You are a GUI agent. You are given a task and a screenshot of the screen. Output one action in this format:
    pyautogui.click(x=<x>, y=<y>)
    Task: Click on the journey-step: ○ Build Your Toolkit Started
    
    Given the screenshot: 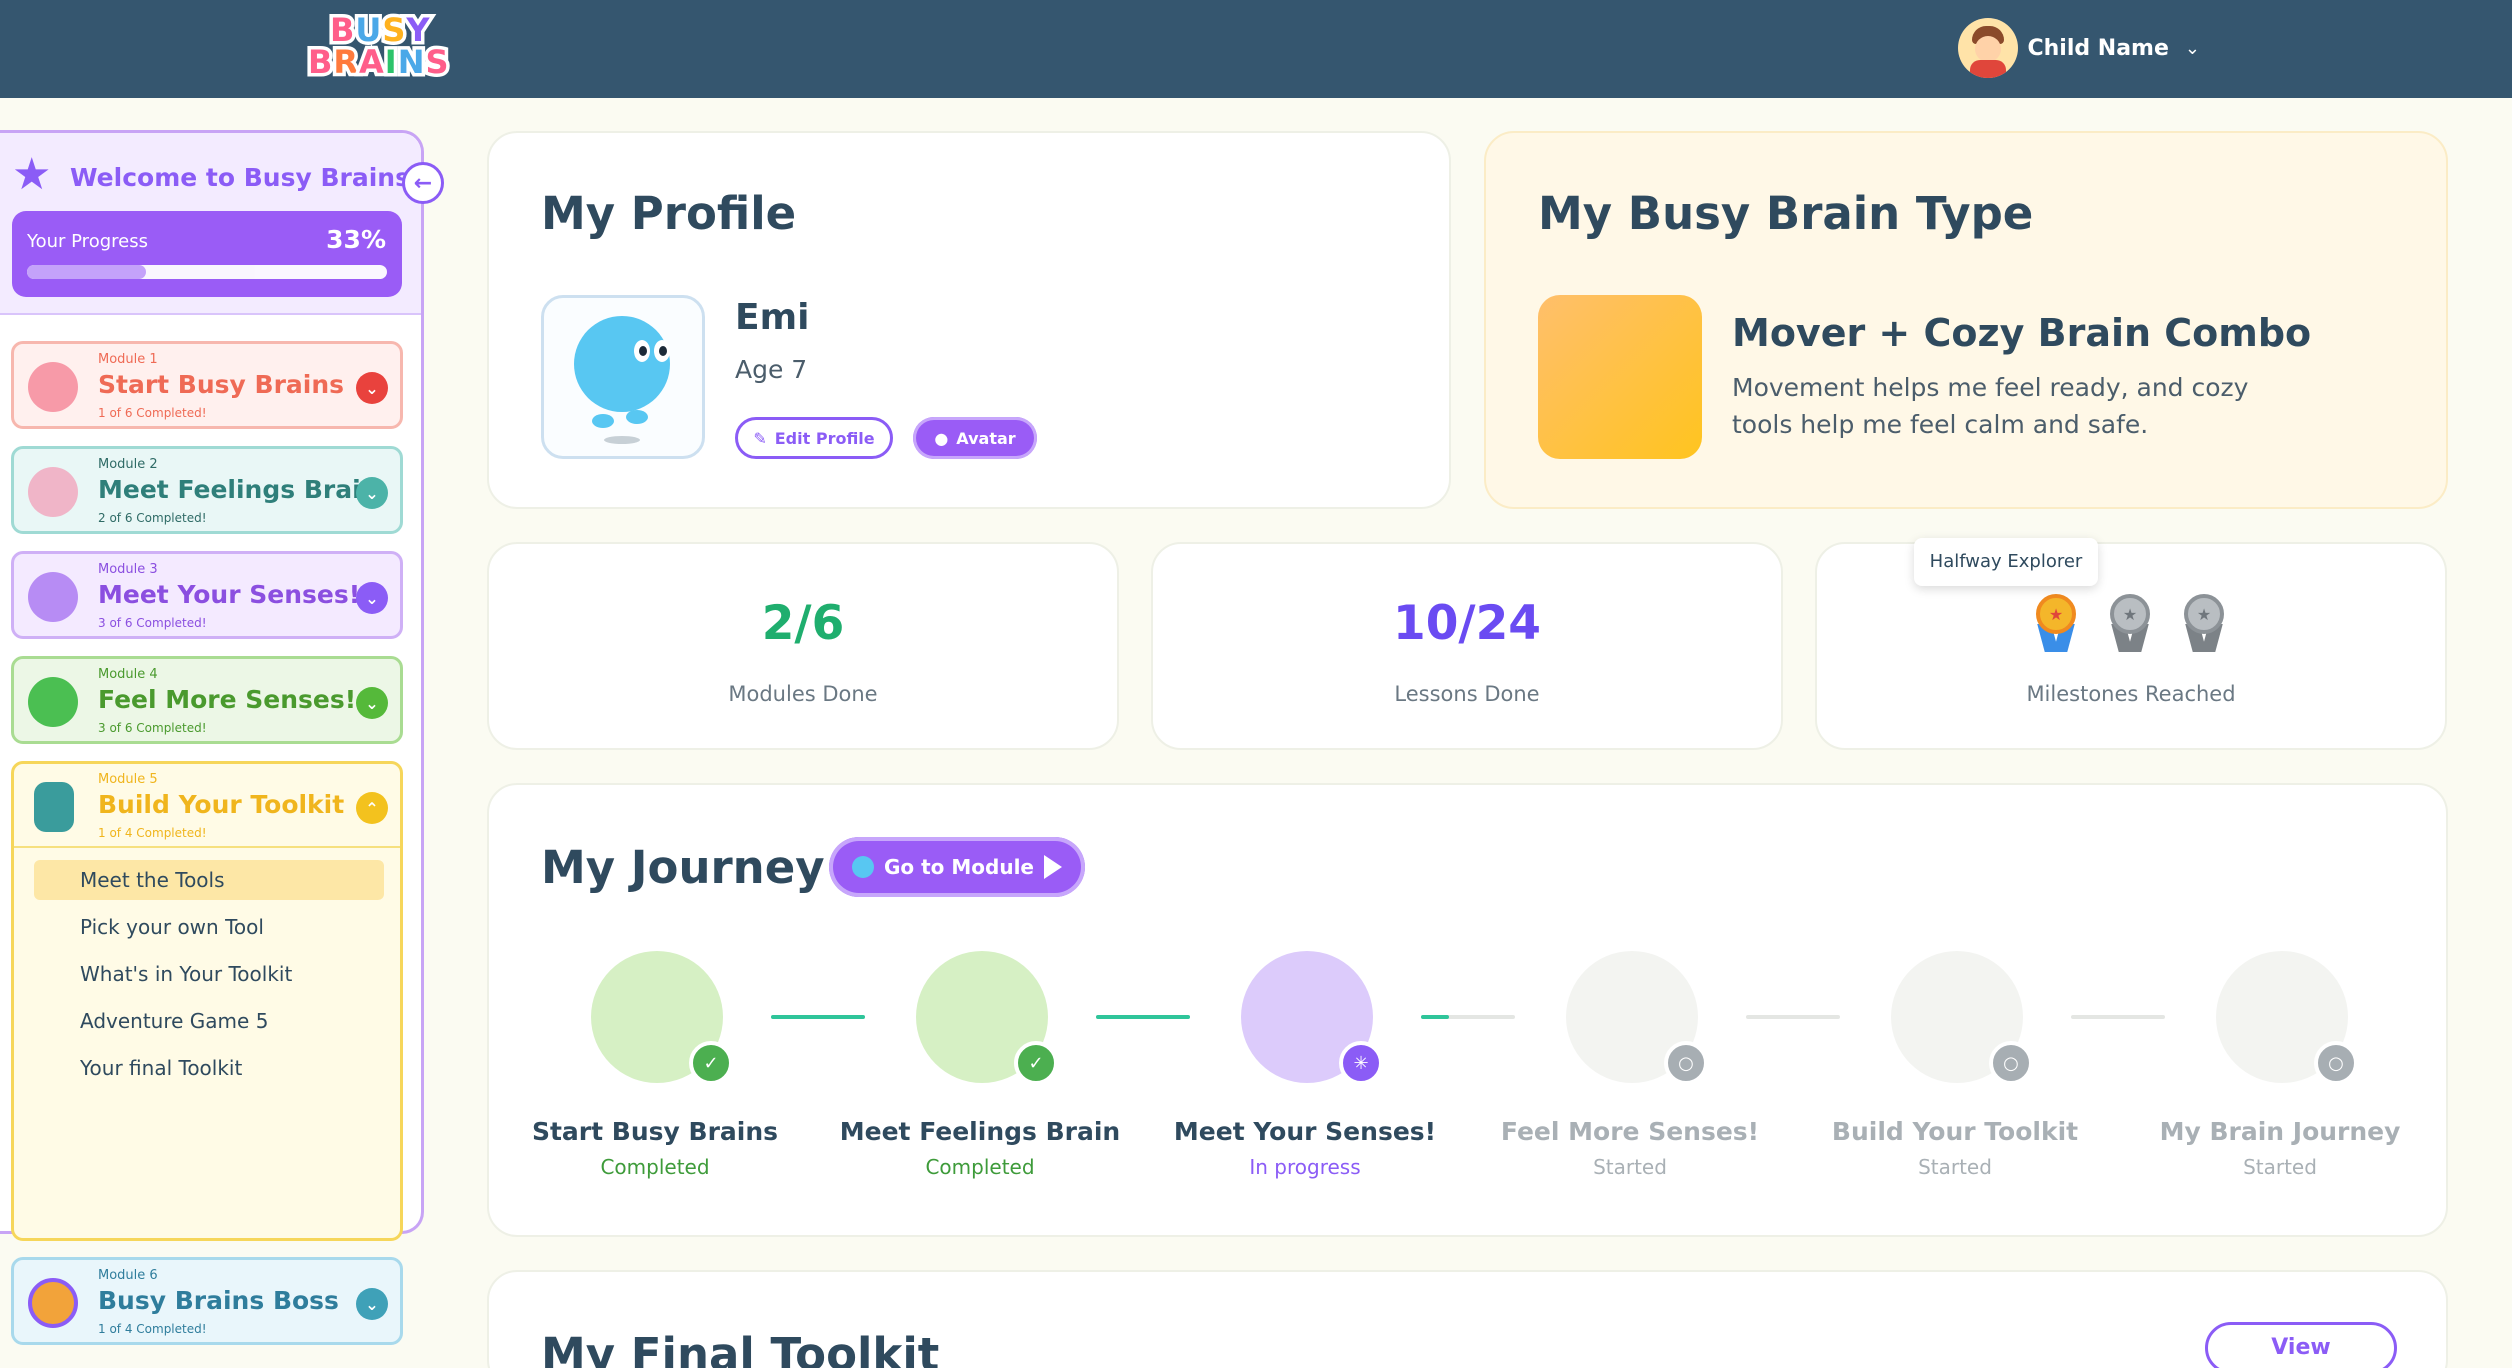 What is the action you would take?
    pyautogui.click(x=1955, y=1071)
    